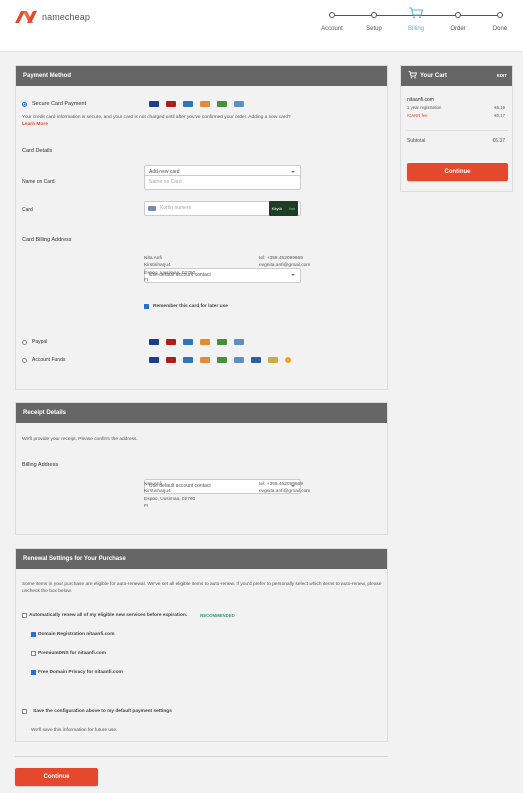 The width and height of the screenshot is (523, 793). I want to click on billing-address-label: Billing Address, so click(40, 465).